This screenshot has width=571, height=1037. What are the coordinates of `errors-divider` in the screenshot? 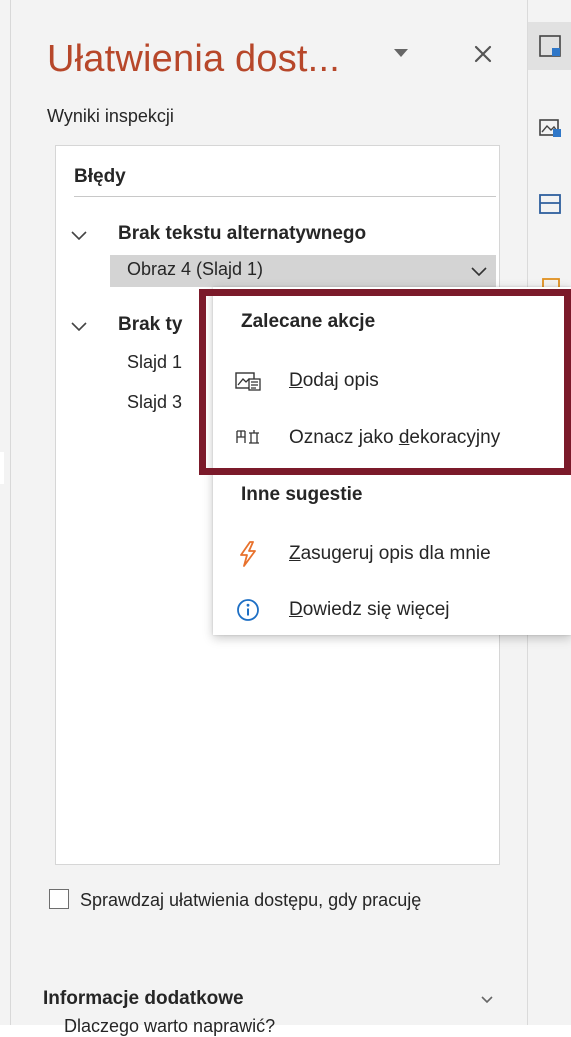 It's located at (285, 196).